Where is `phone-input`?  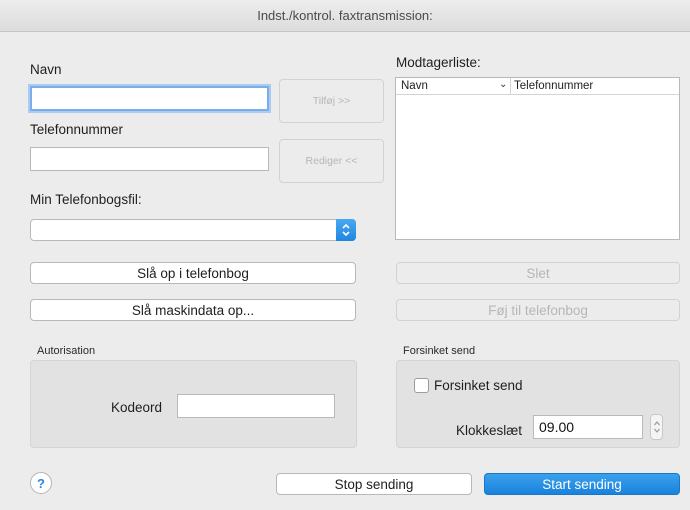
phone-input is located at coordinates (149, 159).